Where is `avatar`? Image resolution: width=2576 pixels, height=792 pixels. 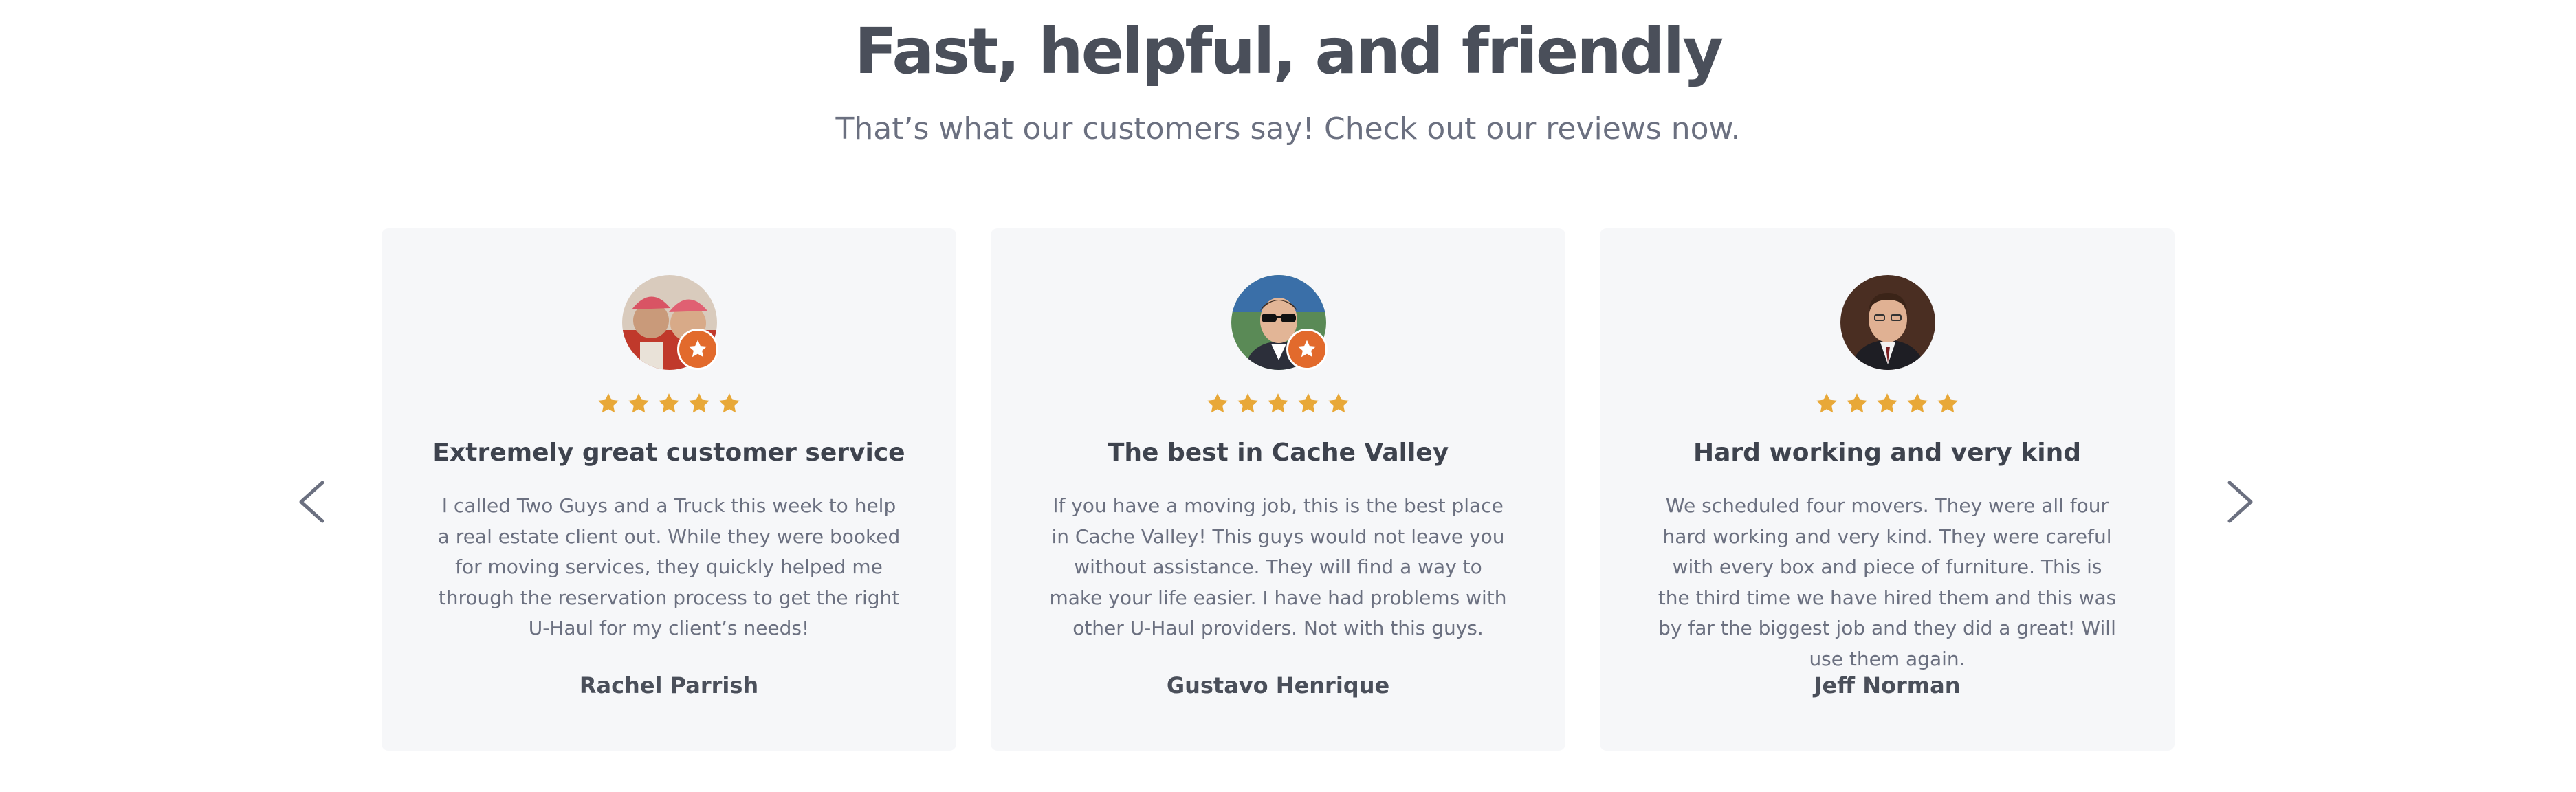 avatar is located at coordinates (1887, 322).